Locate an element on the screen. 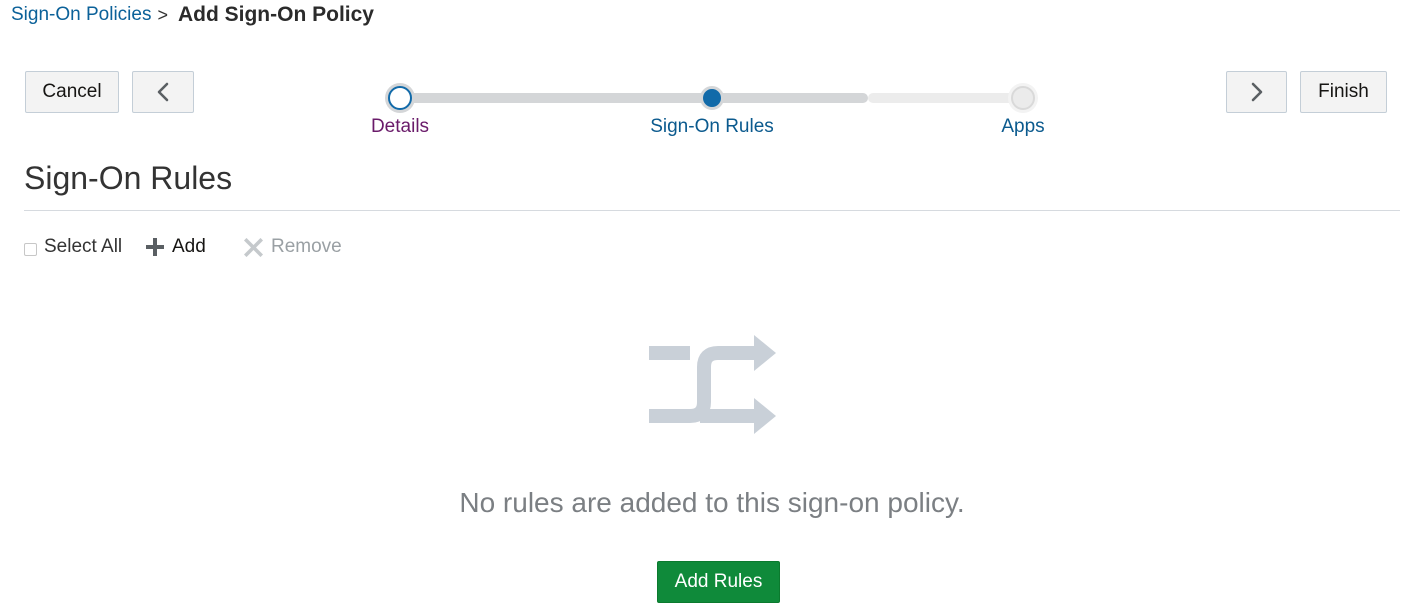 Image resolution: width=1401 pixels, height=610 pixels. close-icon is located at coordinates (253, 247).